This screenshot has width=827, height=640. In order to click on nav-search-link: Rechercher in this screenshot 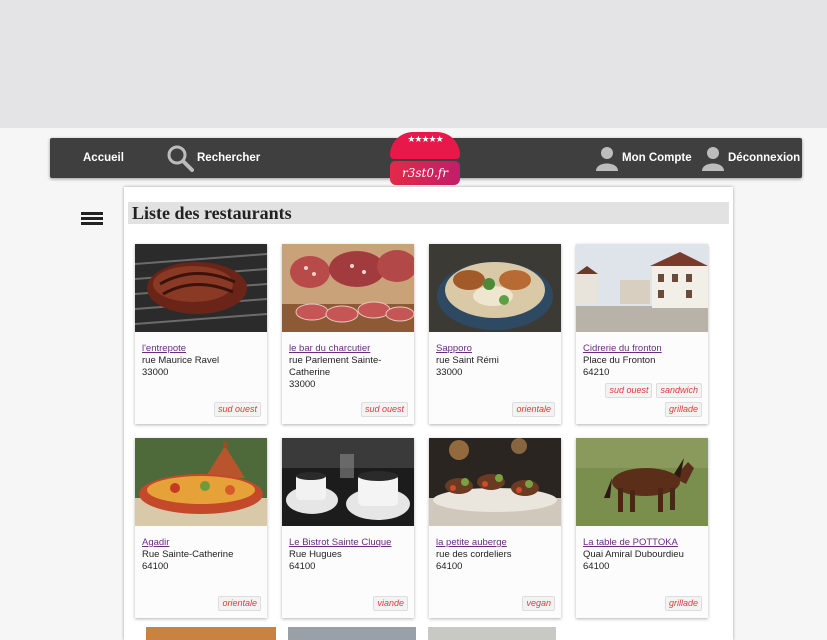, I will do `click(213, 158)`.